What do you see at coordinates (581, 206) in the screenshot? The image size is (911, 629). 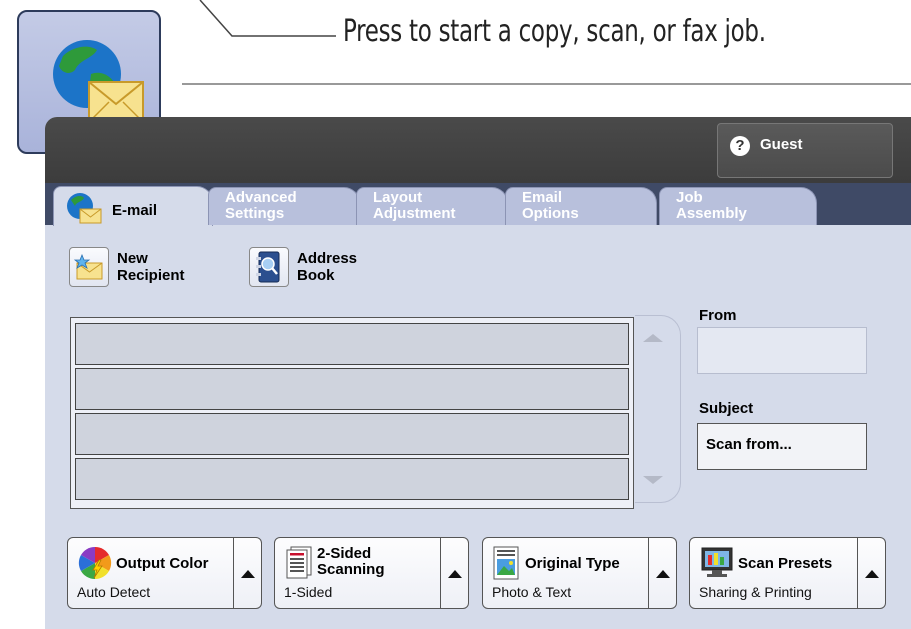 I see `tab-email-options: Email Options` at bounding box center [581, 206].